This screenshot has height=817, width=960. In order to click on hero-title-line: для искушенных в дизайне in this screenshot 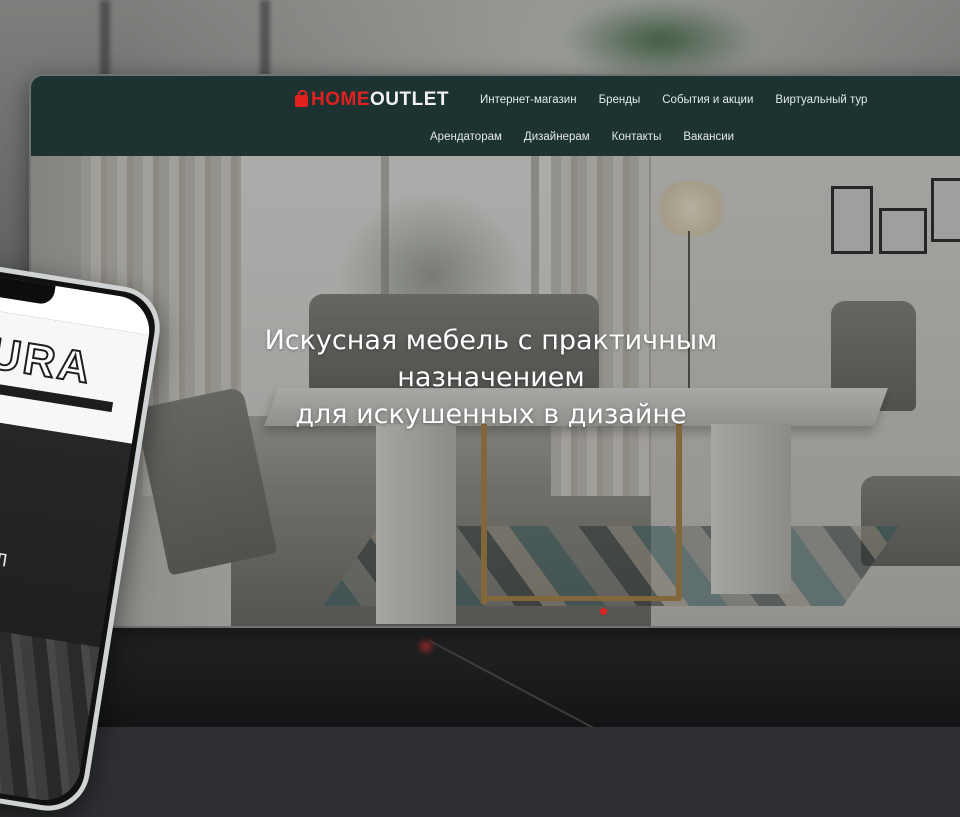, I will do `click(491, 415)`.